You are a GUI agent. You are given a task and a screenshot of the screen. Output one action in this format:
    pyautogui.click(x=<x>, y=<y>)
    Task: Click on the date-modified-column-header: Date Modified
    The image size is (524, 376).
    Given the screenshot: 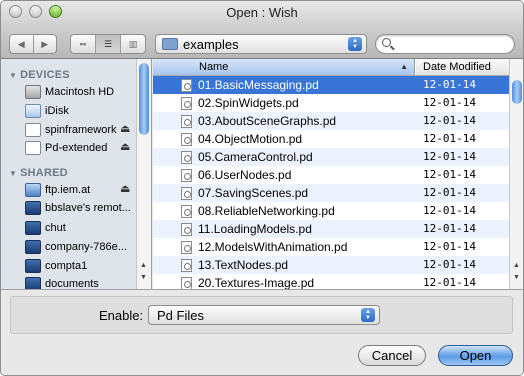 What is the action you would take?
    pyautogui.click(x=462, y=67)
    